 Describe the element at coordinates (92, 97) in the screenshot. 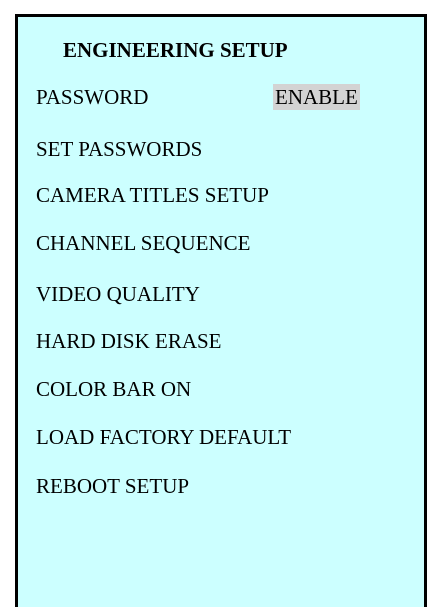

I see `menu-item-password: PASSWORD` at that location.